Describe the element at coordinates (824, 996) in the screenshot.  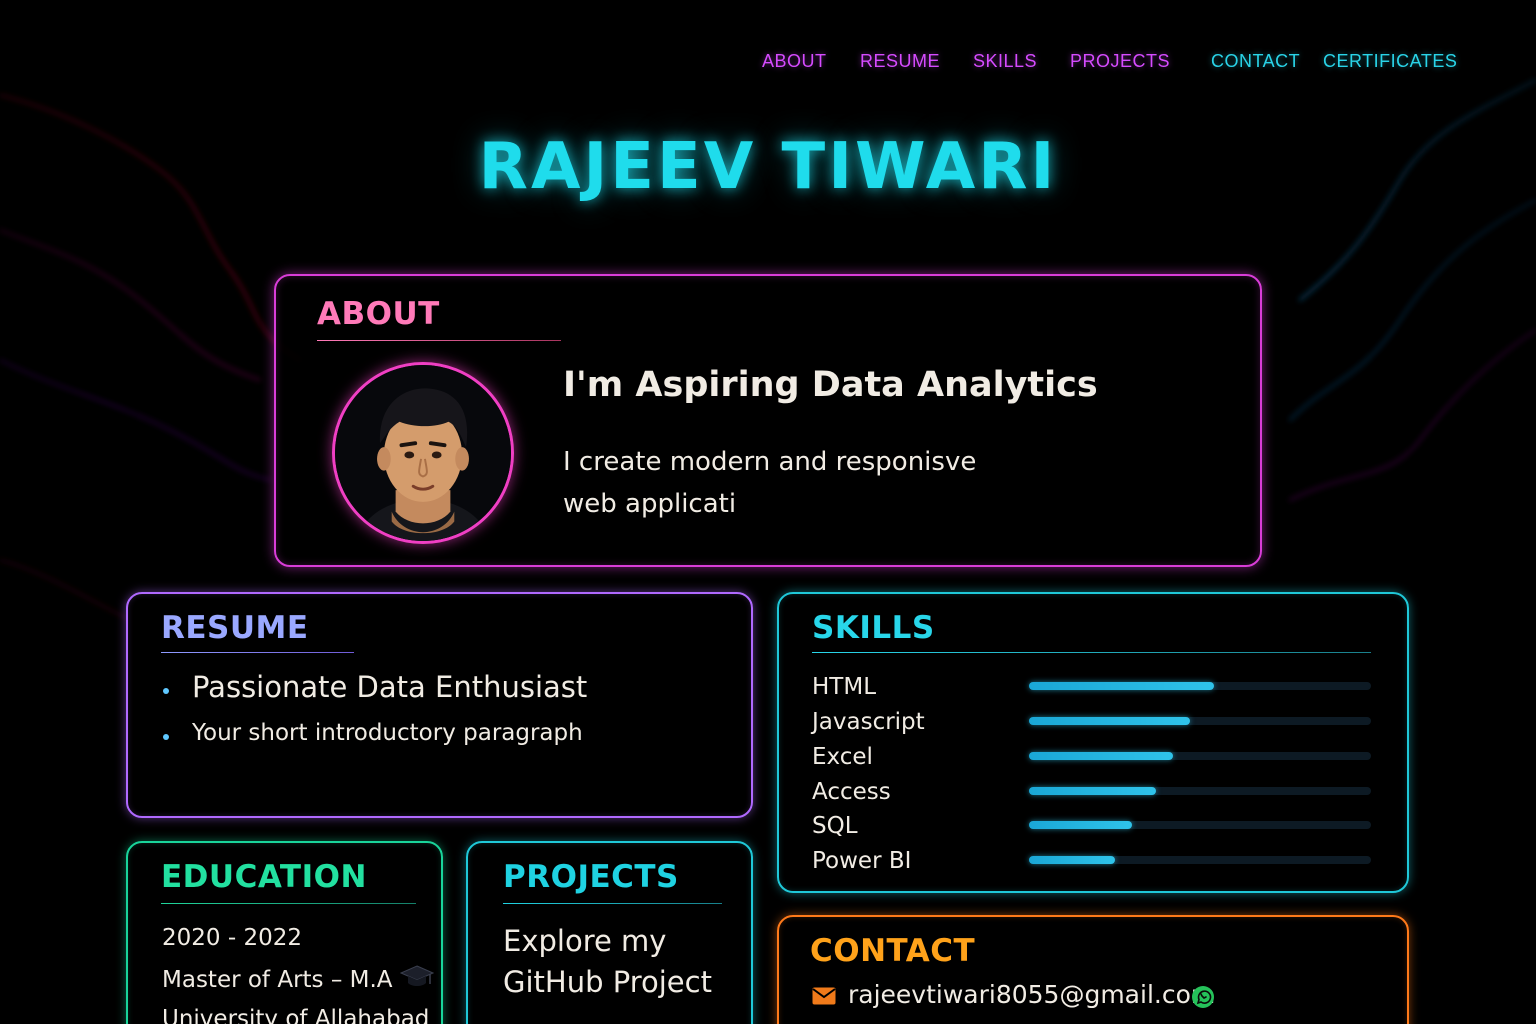
I see `mail-icon` at that location.